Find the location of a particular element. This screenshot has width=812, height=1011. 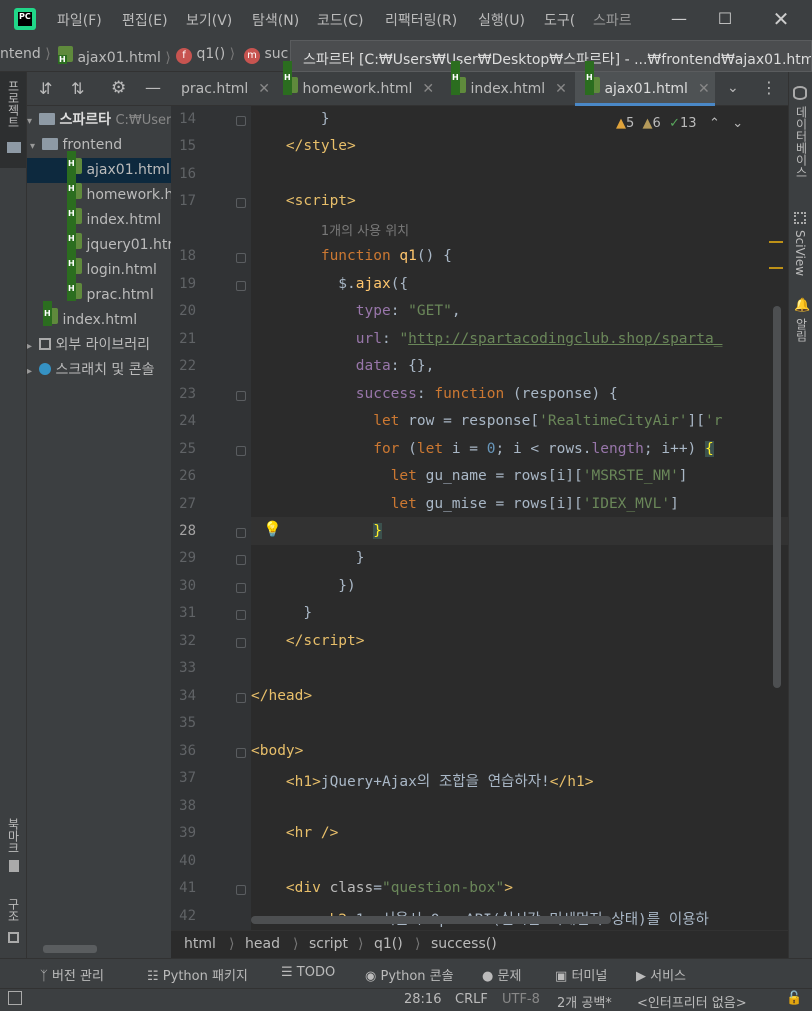

database-icon is located at coordinates (800, 93).